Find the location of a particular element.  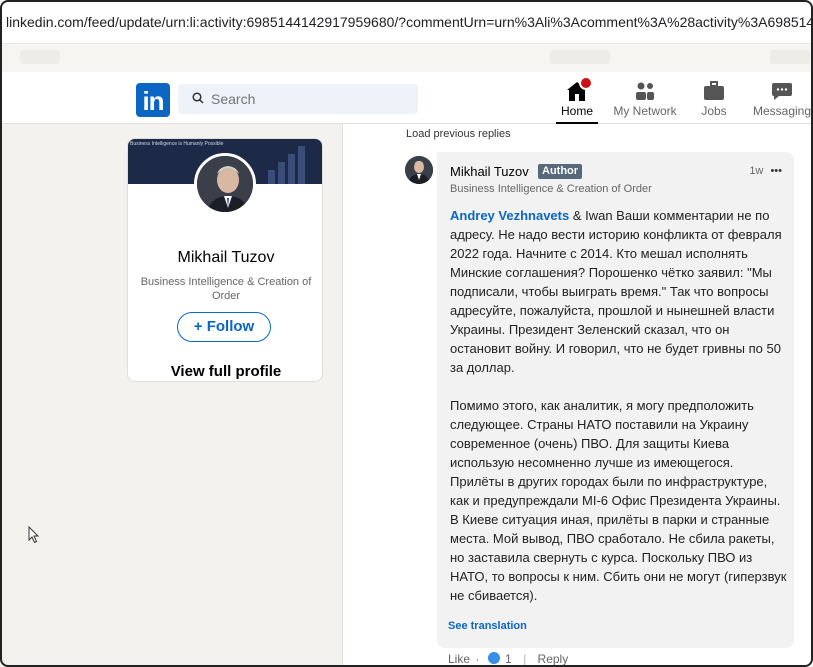

like-reaction-icon is located at coordinates (493, 658).